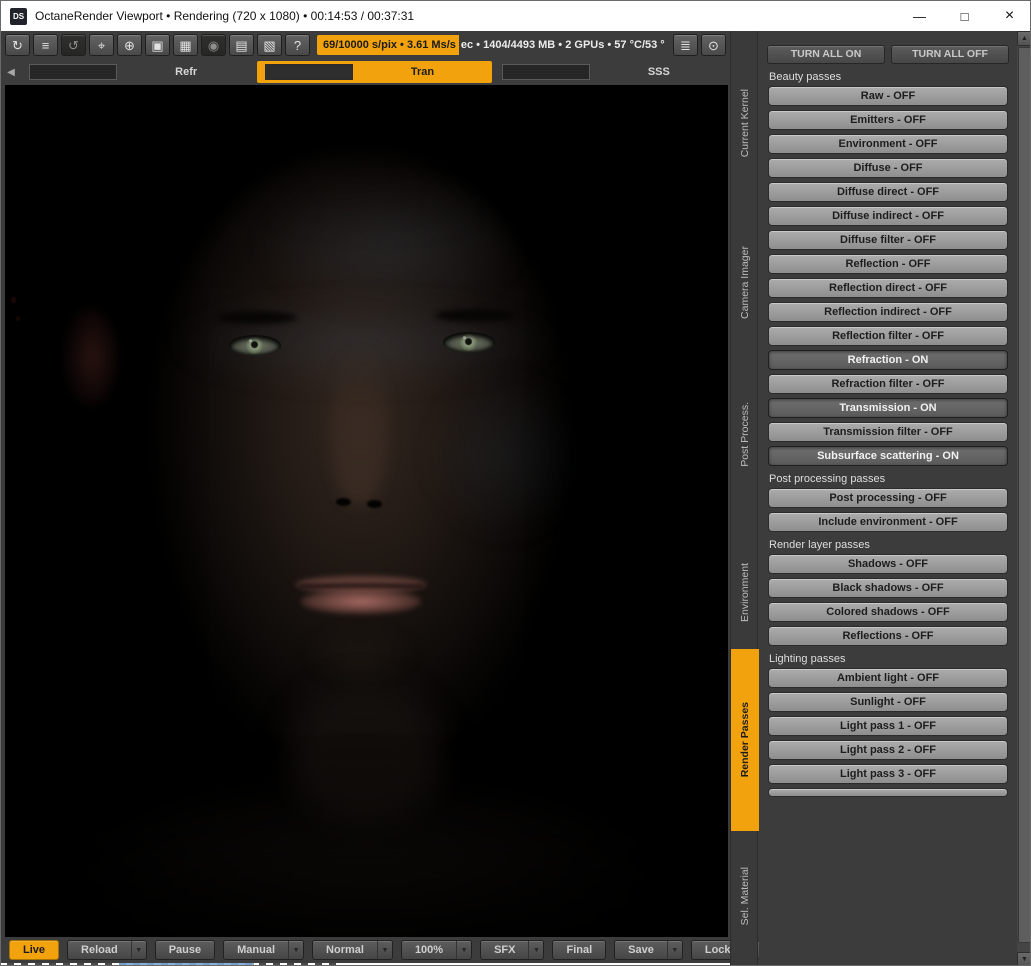 The width and height of the screenshot is (1031, 966). What do you see at coordinates (699, 45) in the screenshot?
I see `toolbar-right-icons: ≣ ⊙` at bounding box center [699, 45].